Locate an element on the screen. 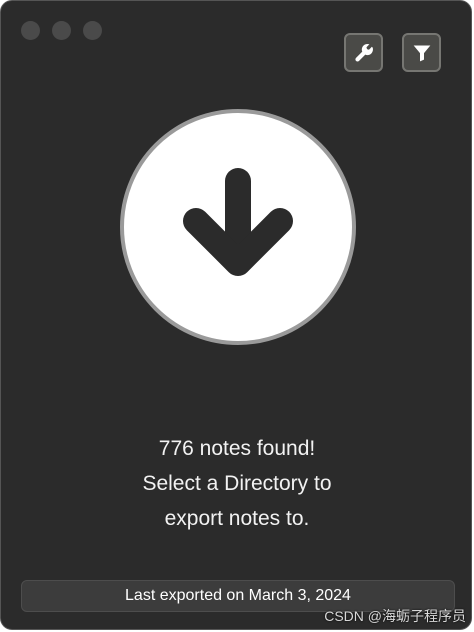 This screenshot has width=474, height=632. last-exported-text: Last exported on March 3, 2024 is located at coordinates (238, 595).